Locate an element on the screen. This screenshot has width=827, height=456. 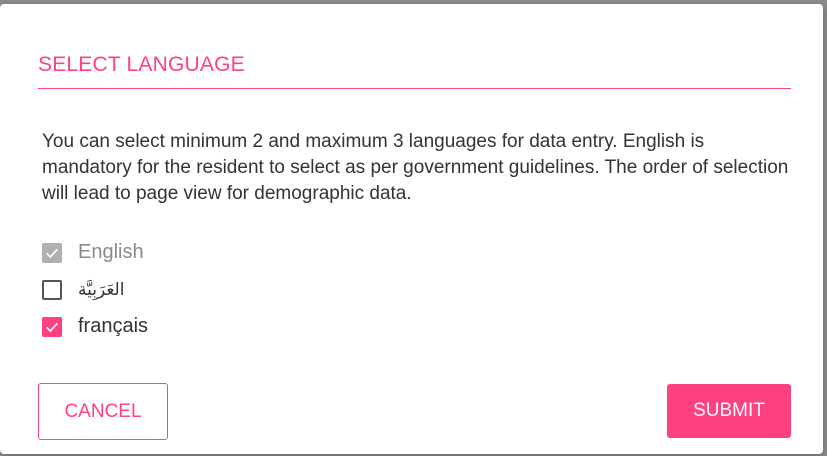
language-list: English العَرَبِيَّة français is located at coordinates (95, 289).